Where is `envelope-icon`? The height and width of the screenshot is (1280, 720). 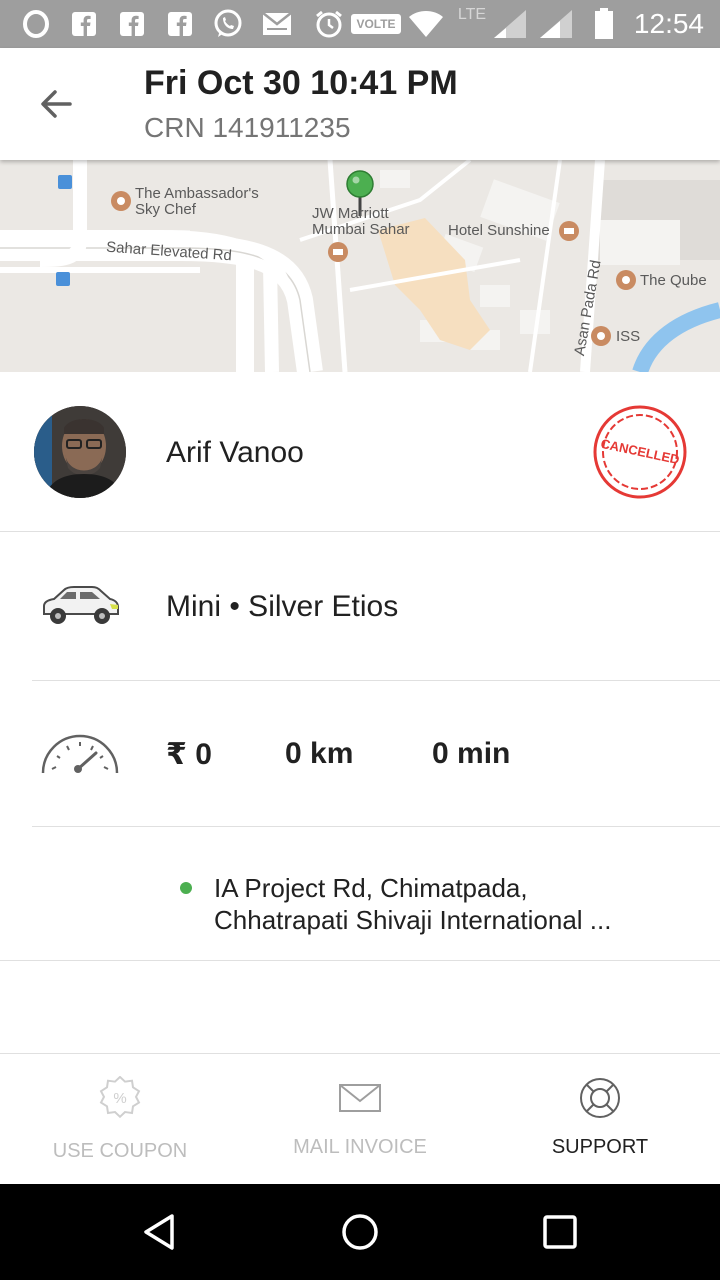 envelope-icon is located at coordinates (360, 1099).